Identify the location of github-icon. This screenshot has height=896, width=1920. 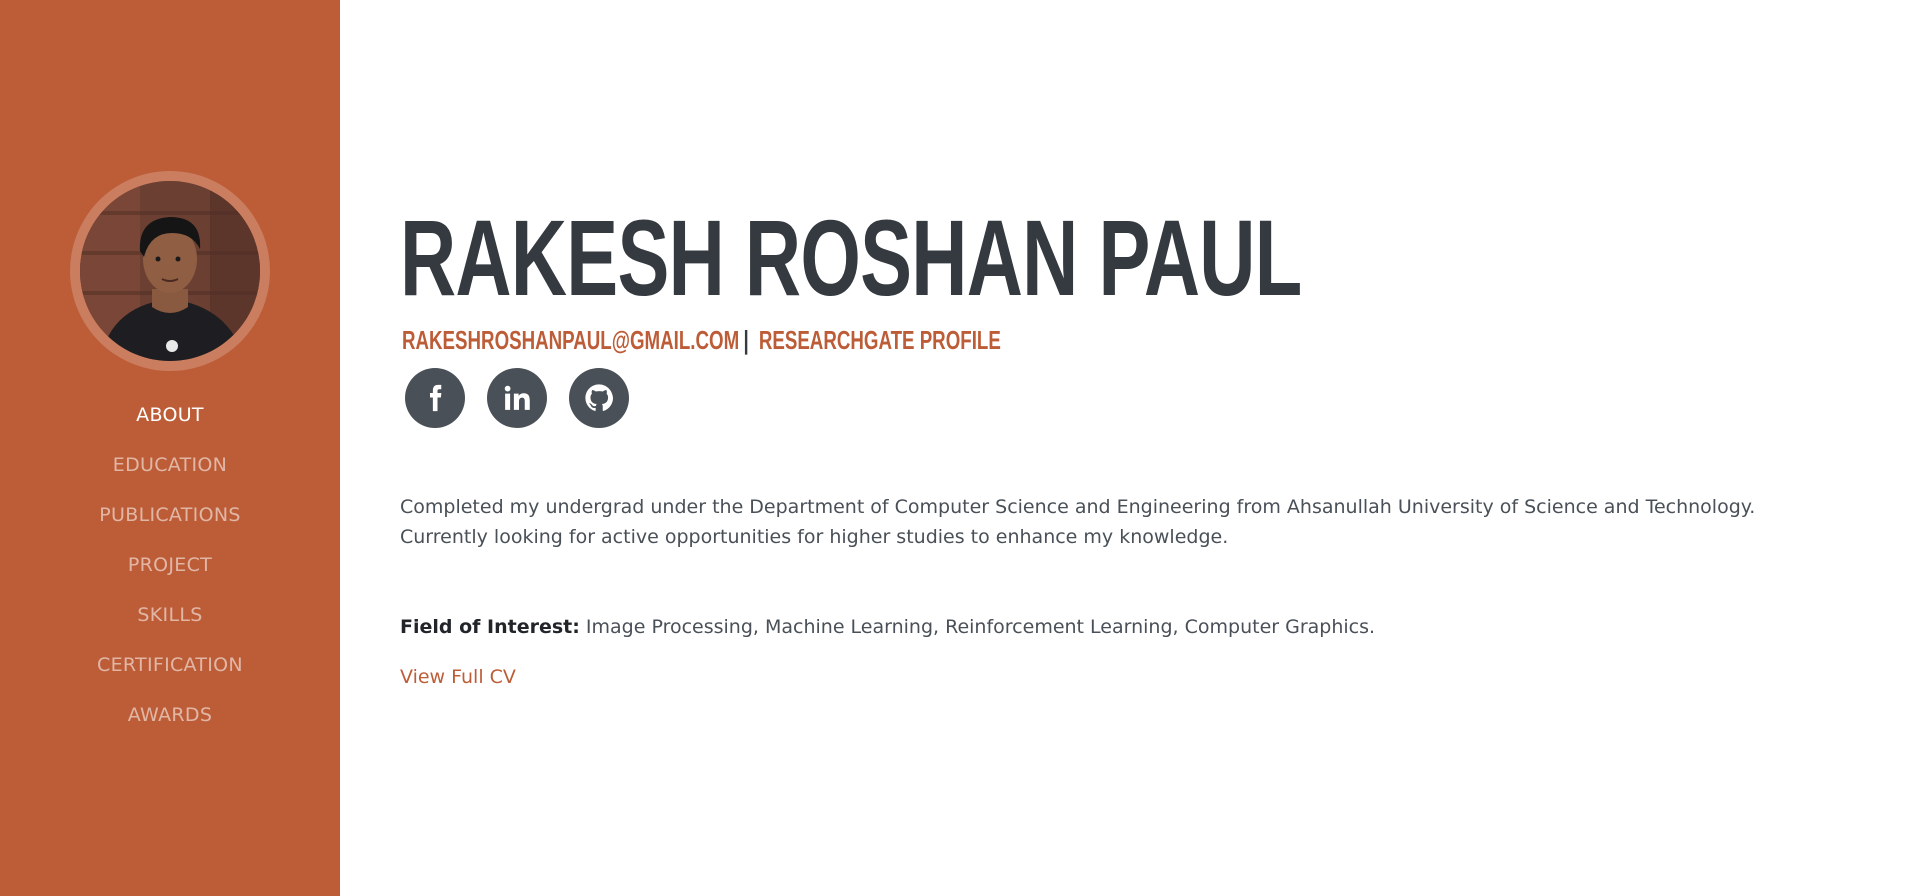
(599, 397).